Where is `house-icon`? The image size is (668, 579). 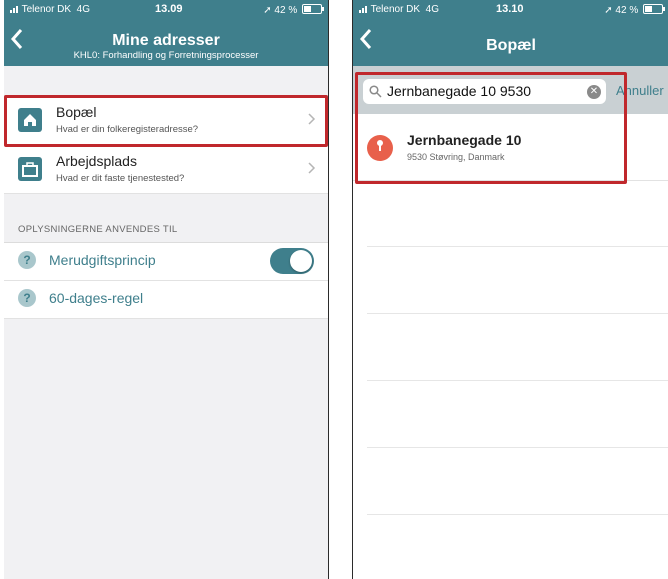
house-icon is located at coordinates (30, 120).